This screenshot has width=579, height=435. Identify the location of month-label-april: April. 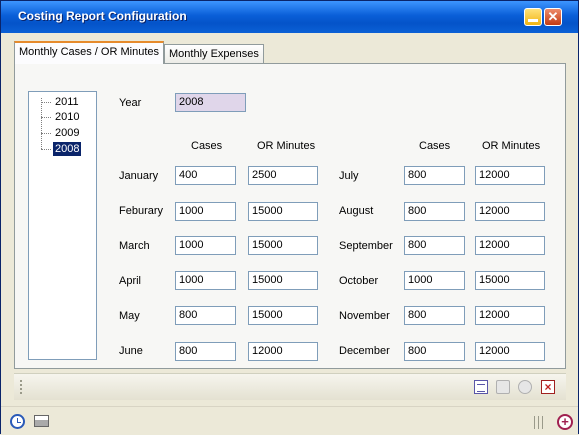
(130, 281).